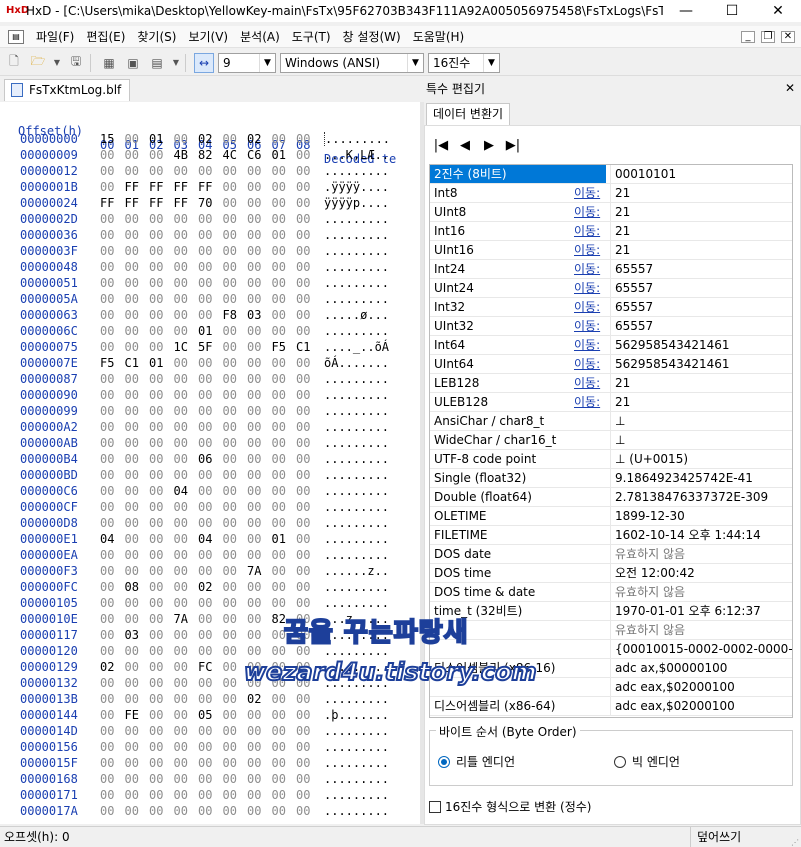 This screenshot has width=801, height=847. I want to click on inspector-value: ⊥, so click(701, 440).